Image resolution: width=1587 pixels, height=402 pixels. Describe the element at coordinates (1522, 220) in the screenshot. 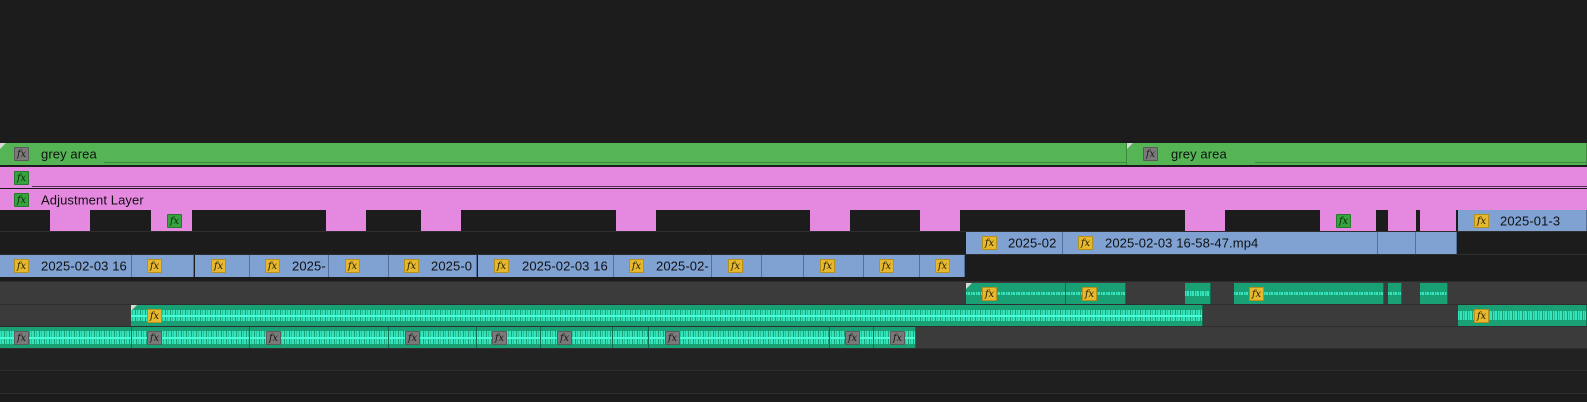

I see `clip-video: fx 2025-01-3` at that location.